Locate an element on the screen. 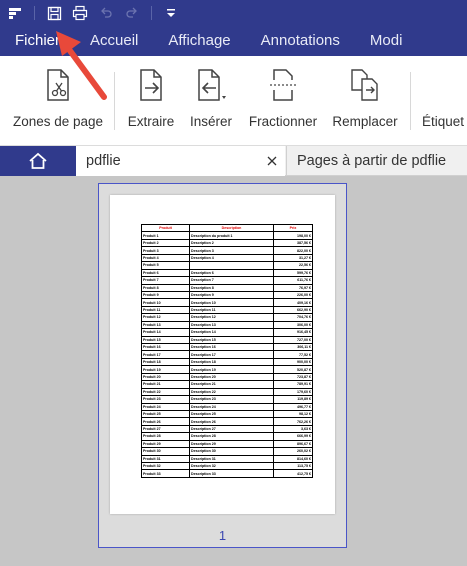 This screenshot has height=566, width=467. tab-document-active: pdflie is located at coordinates (180, 161).